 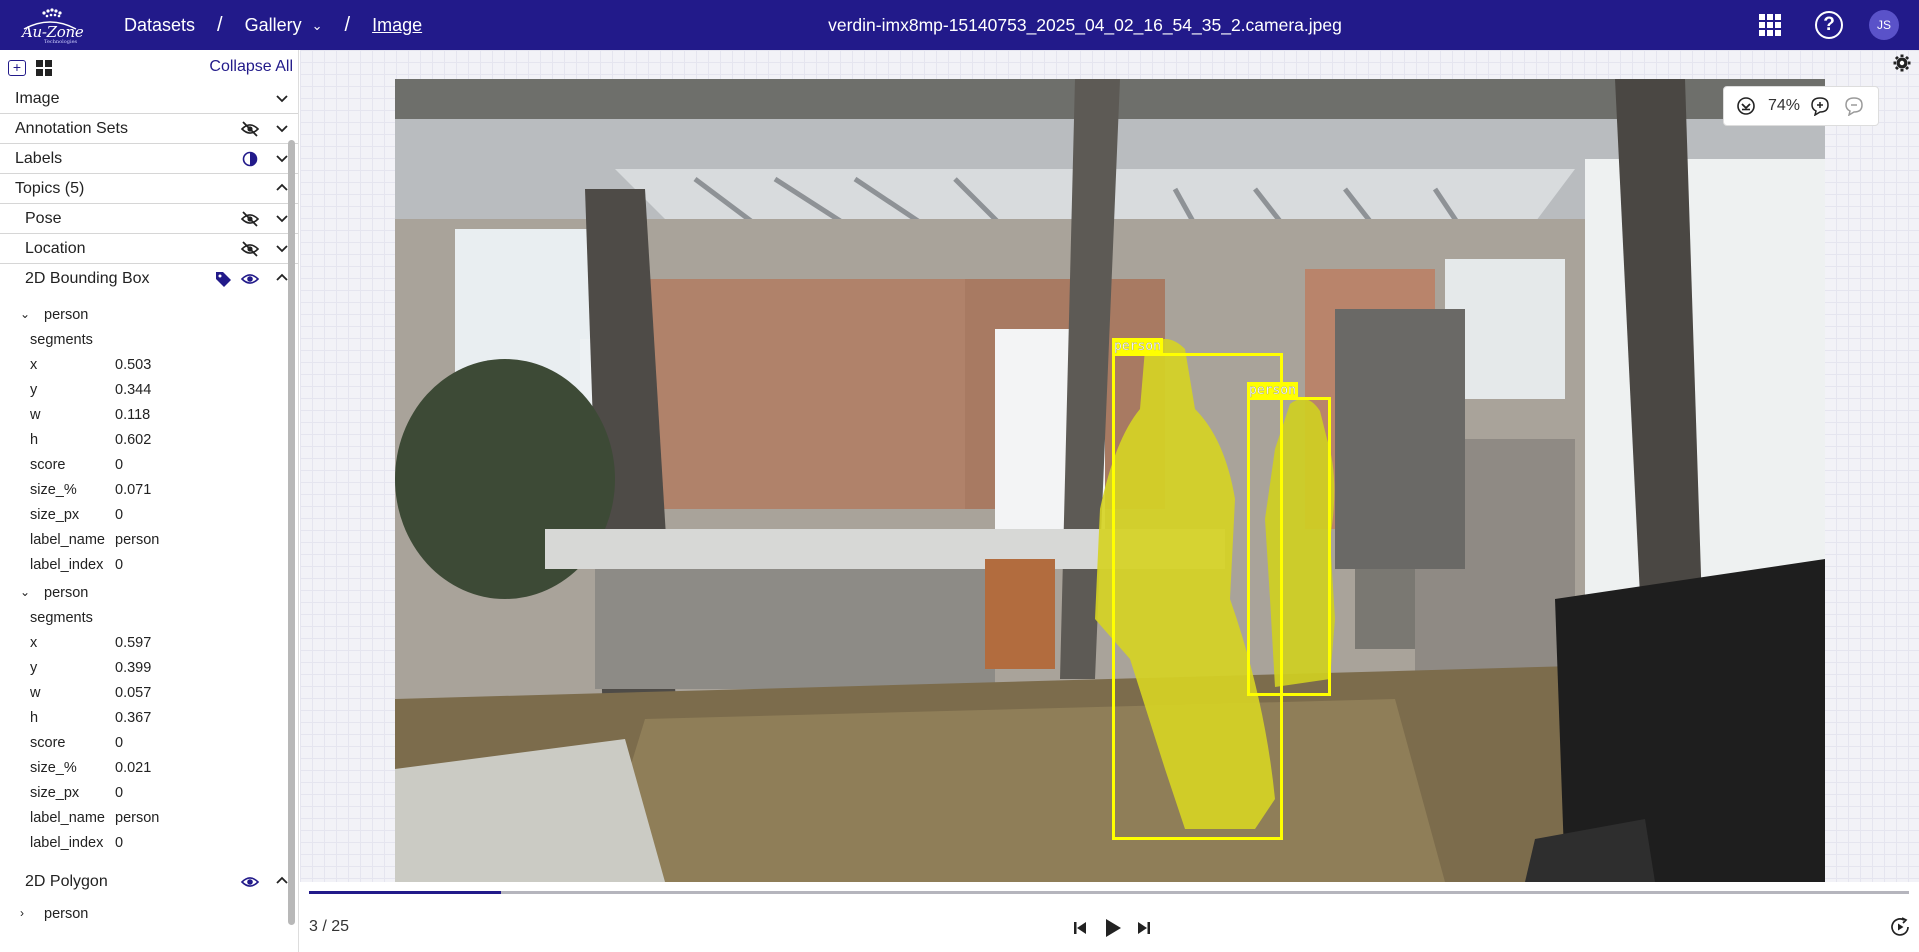 What do you see at coordinates (133, 767) in the screenshot?
I see `property-value: 0.021` at bounding box center [133, 767].